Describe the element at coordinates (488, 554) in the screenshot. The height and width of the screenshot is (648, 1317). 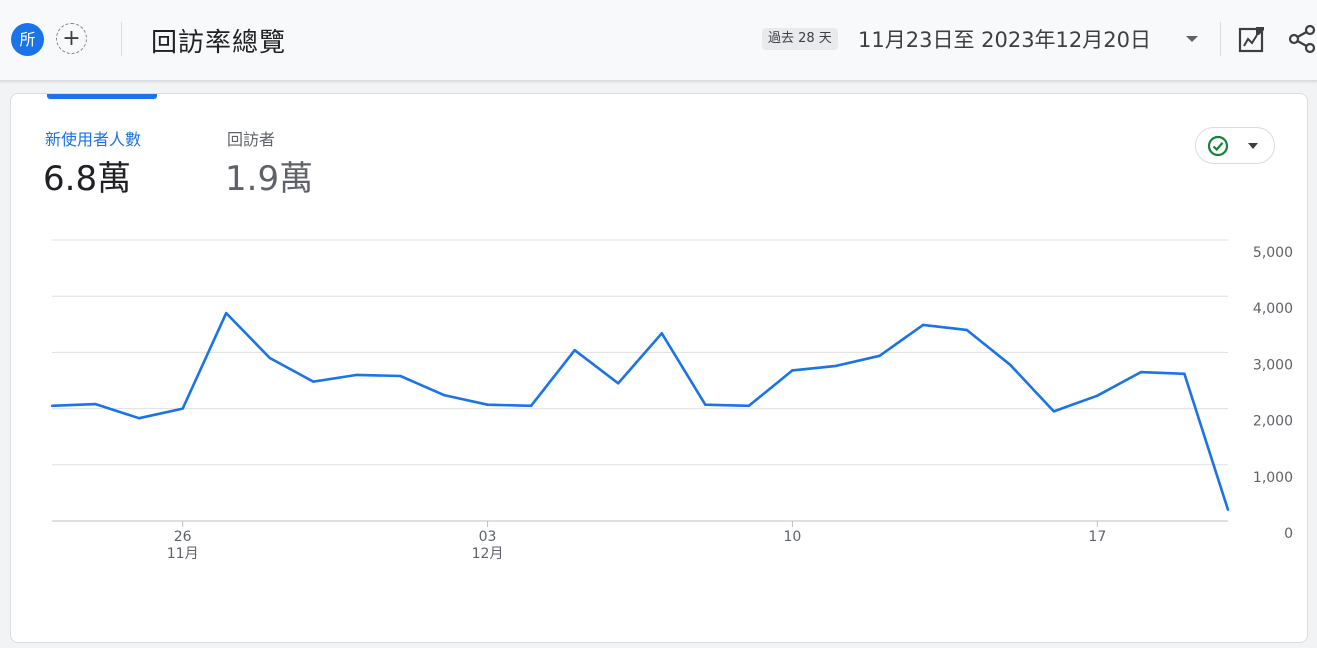
I see `x-tick-month-label: 12月` at that location.